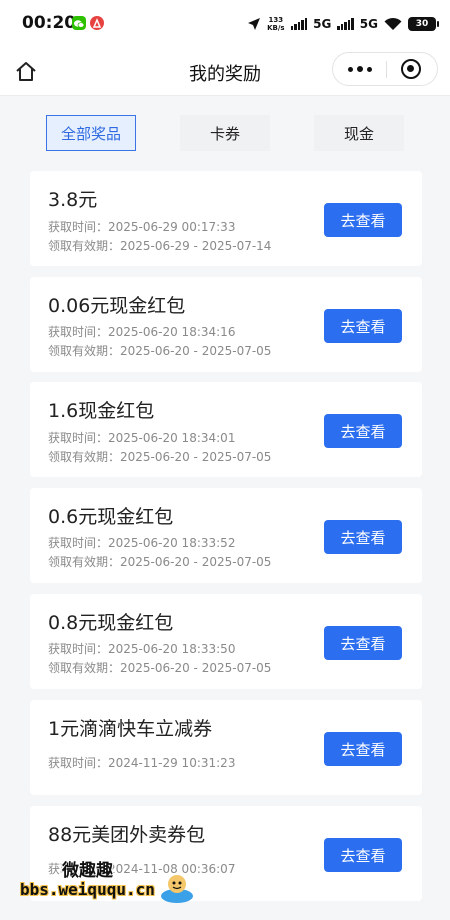 This screenshot has height=920, width=450. I want to click on reward-title: 0.6元现金红包, so click(111, 517).